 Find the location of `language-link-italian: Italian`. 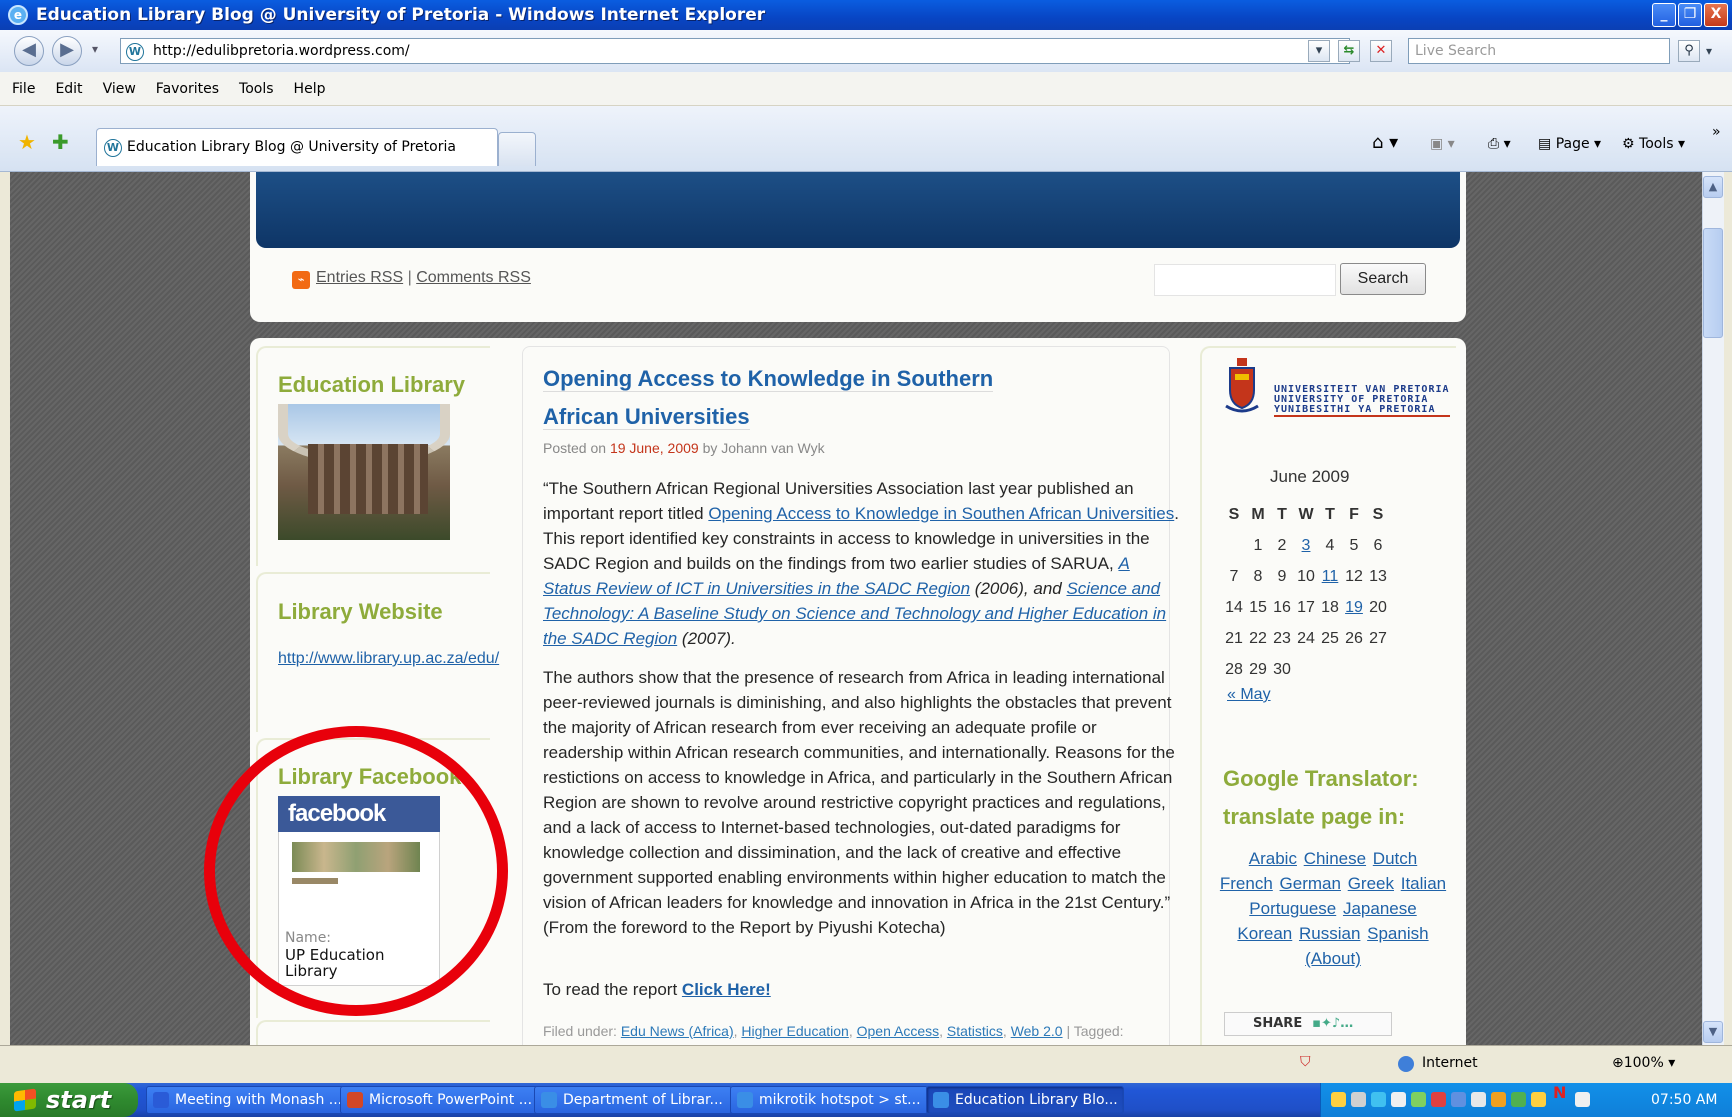

language-link-italian: Italian is located at coordinates (1423, 883).